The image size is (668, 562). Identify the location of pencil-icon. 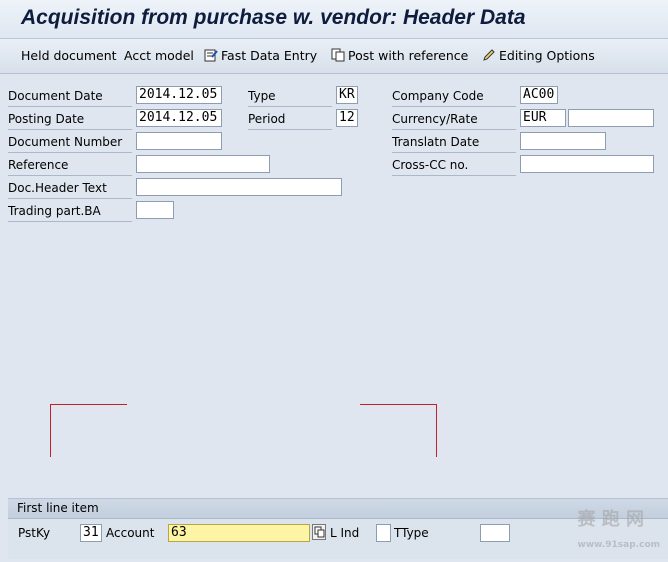
(489, 55).